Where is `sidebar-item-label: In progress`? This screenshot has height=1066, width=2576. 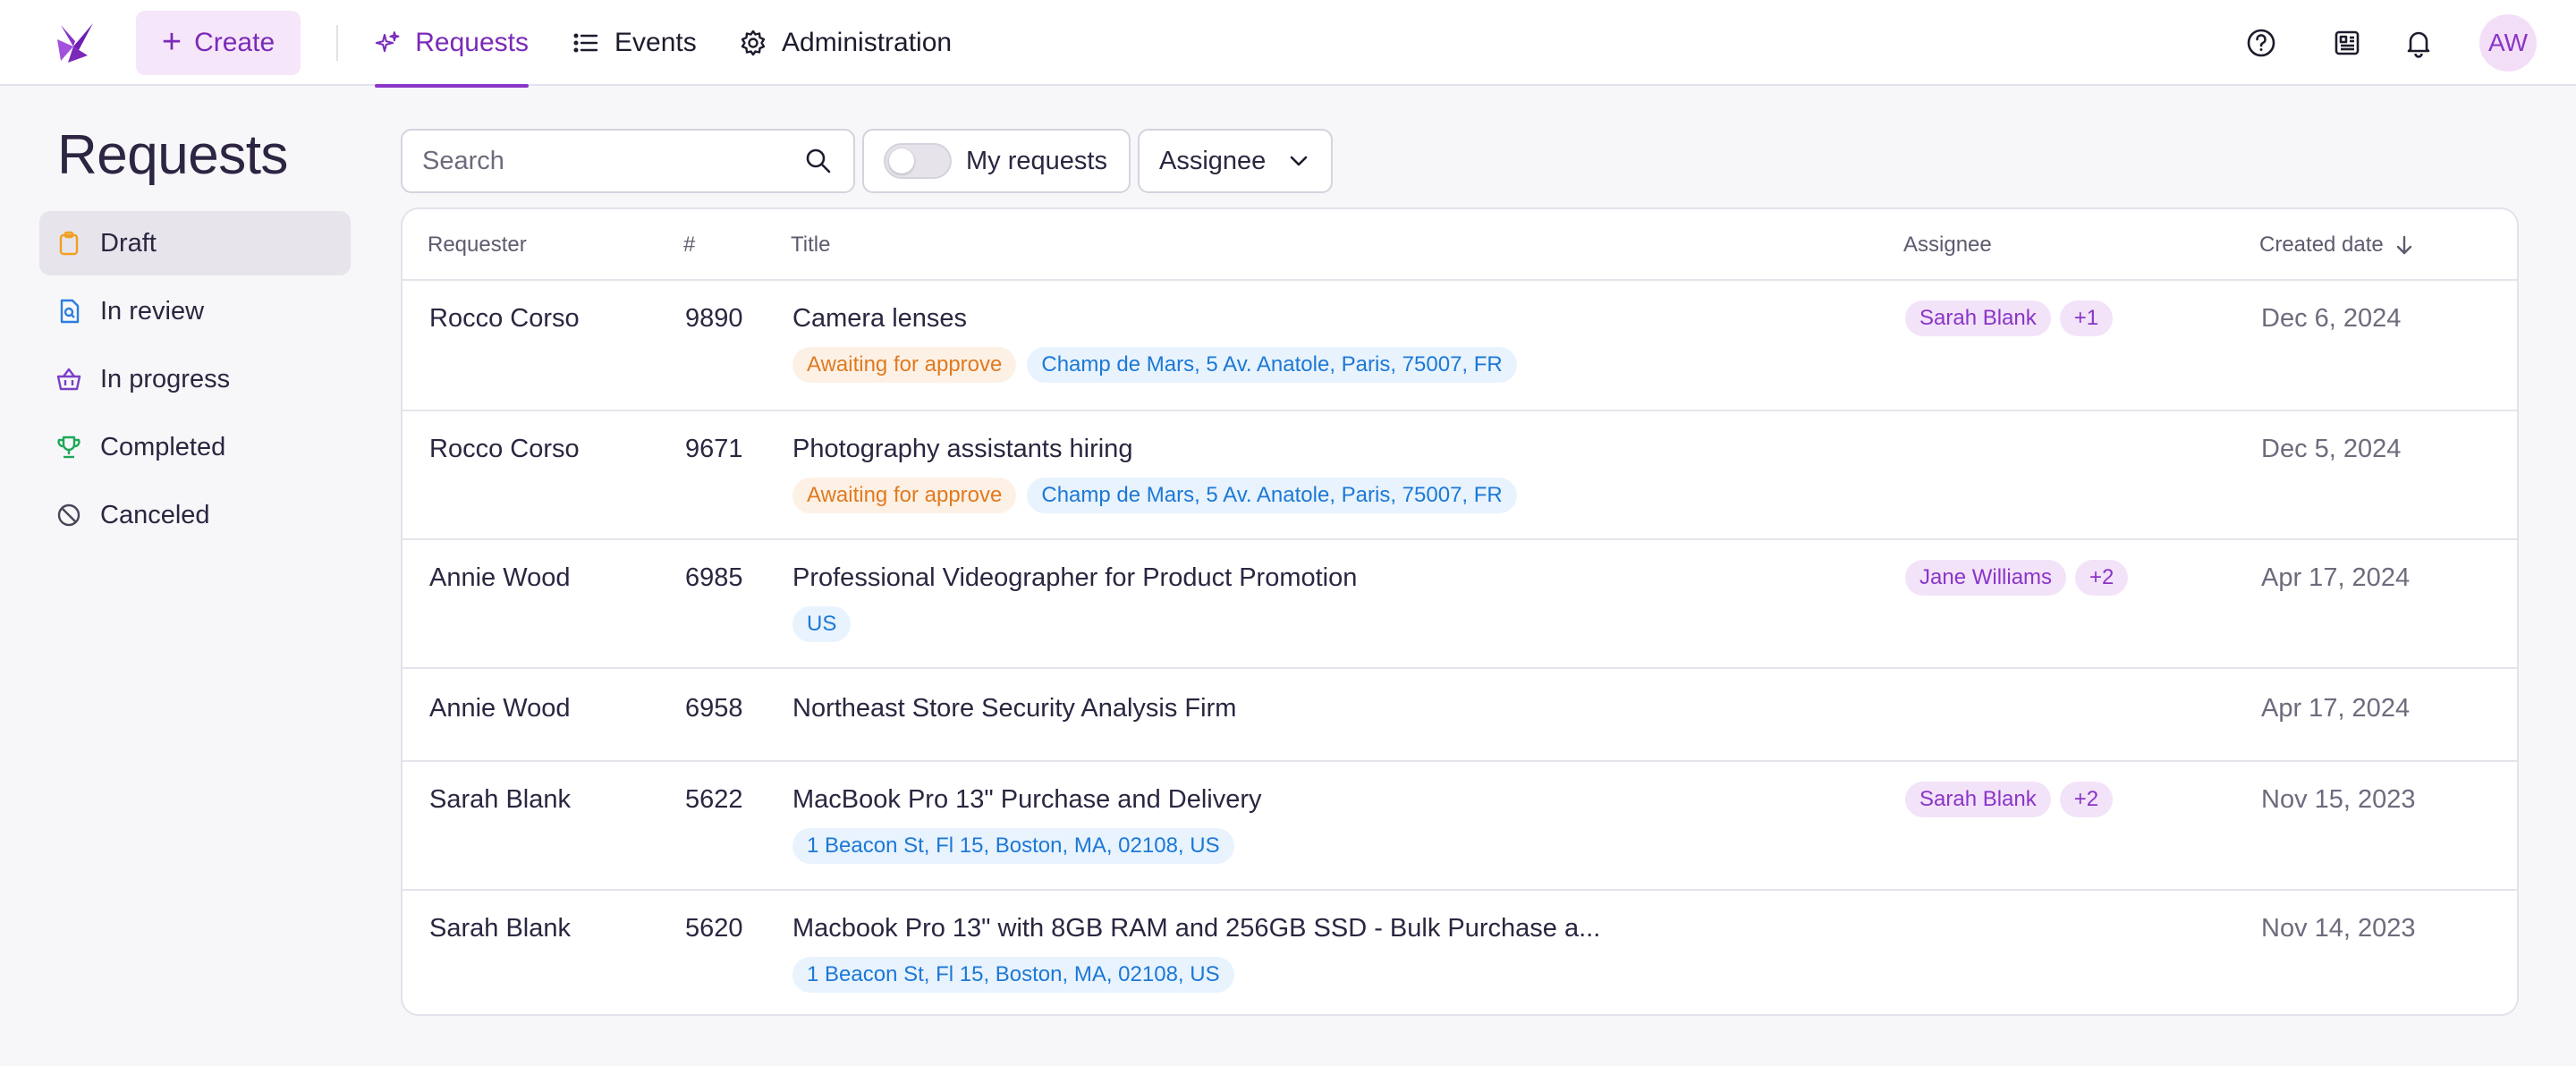
sidebar-item-label: In progress is located at coordinates (165, 378).